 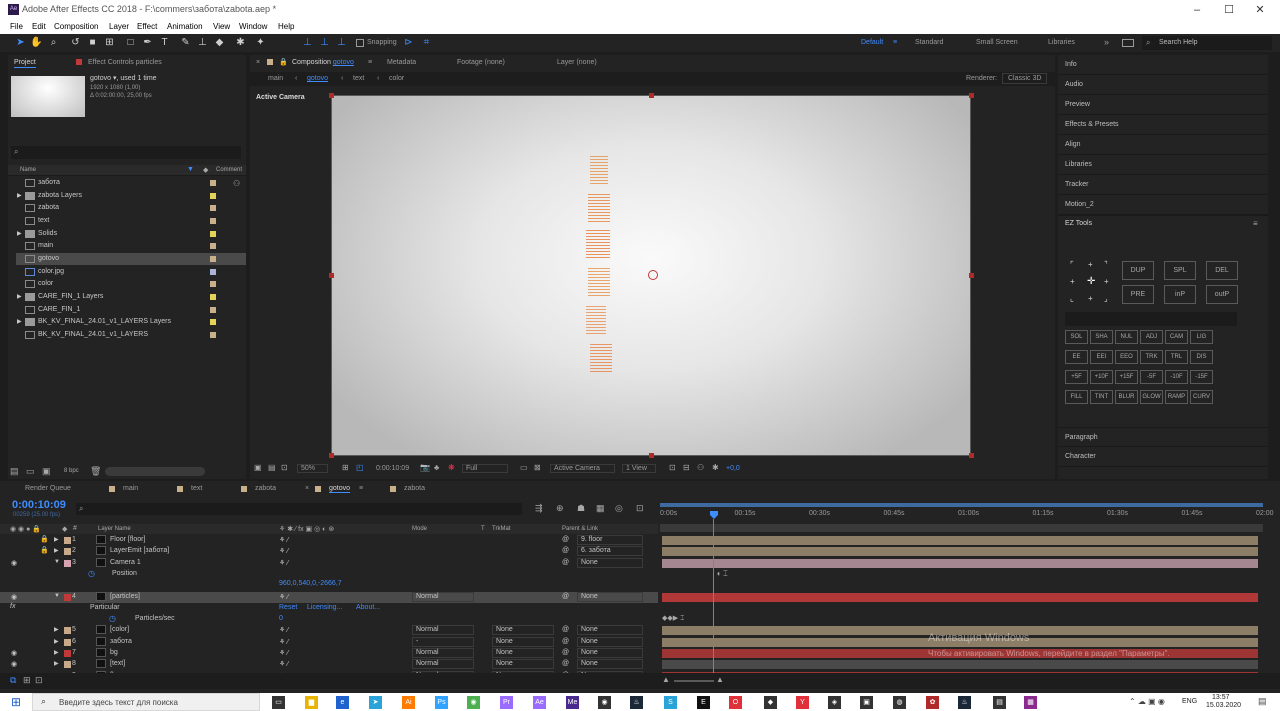 I want to click on sync-settings-icon, so click(x=1128, y=43).